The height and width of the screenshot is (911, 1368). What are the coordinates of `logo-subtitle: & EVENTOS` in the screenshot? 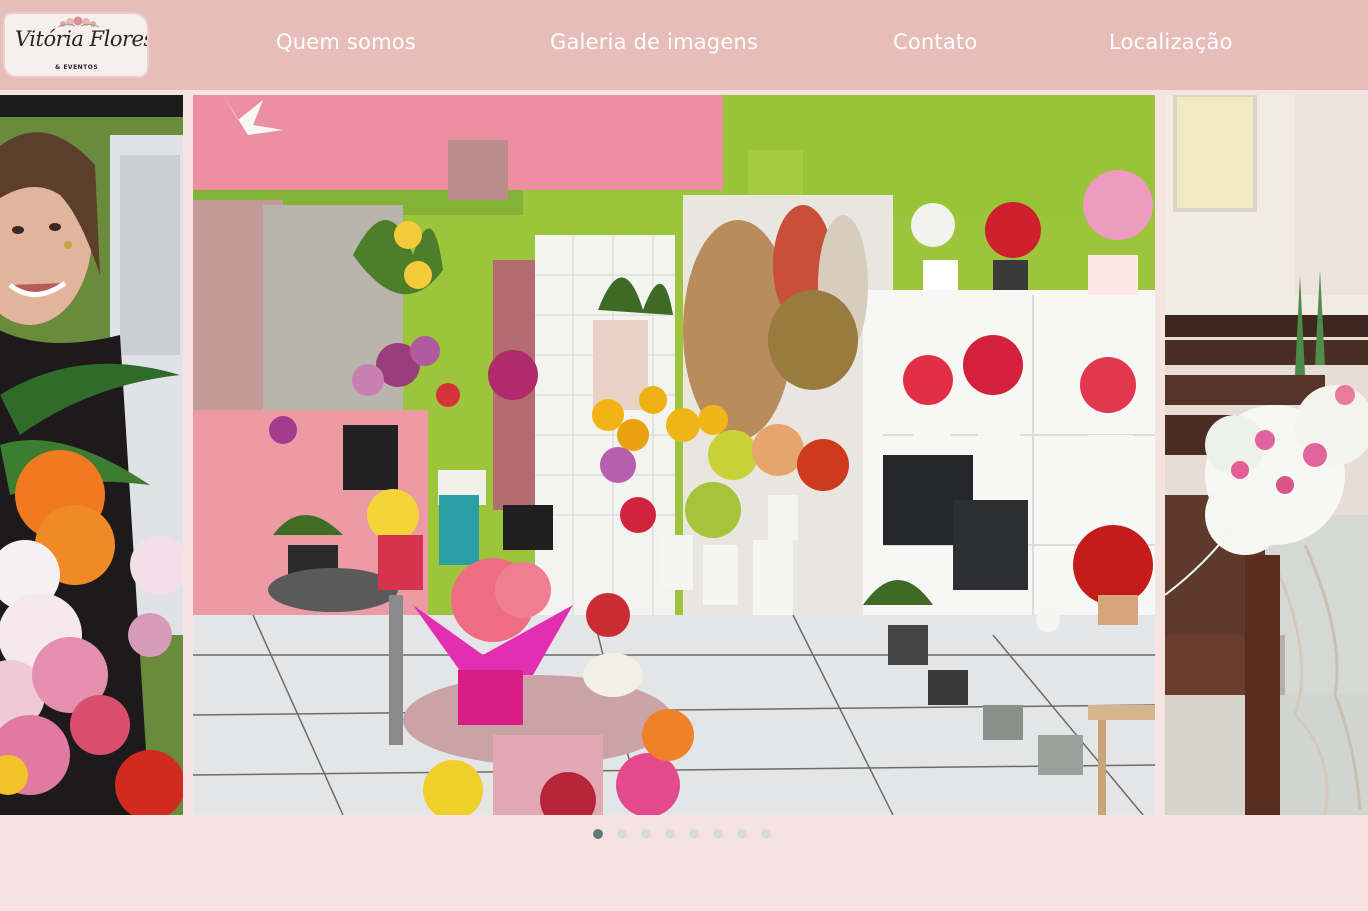 It's located at (77, 67).